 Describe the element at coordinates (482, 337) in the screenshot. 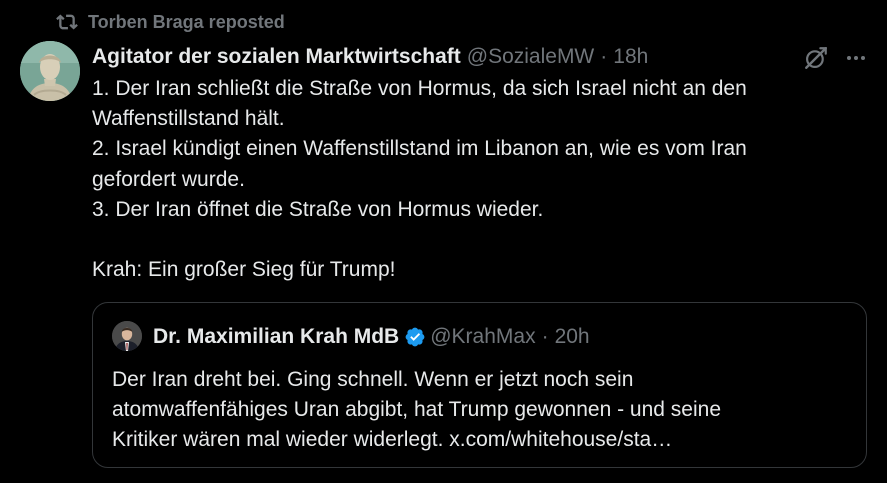

I see `quoted-author-handle: @KrahMax` at that location.